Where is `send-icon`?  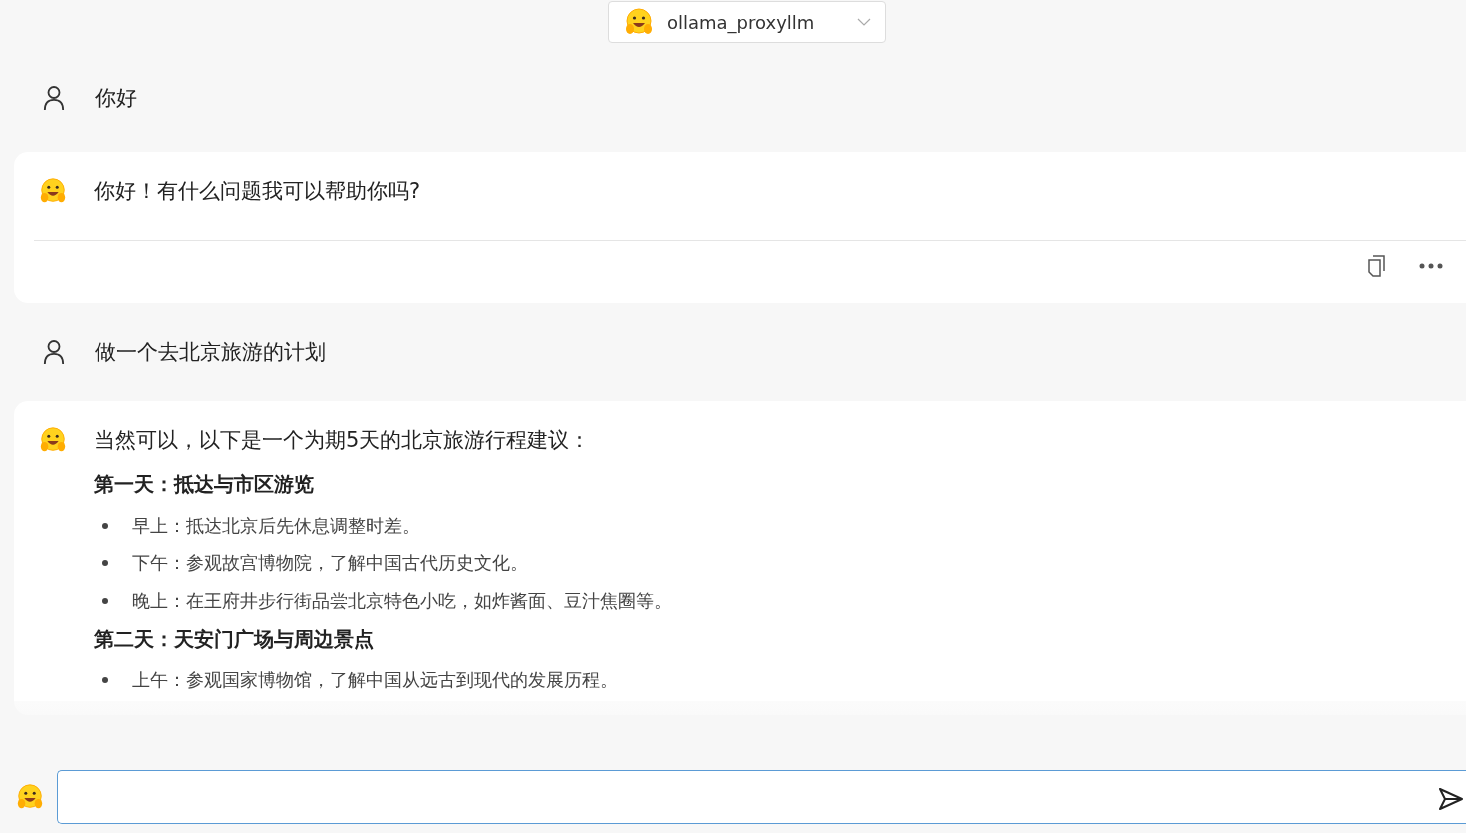
send-icon is located at coordinates (1451, 799).